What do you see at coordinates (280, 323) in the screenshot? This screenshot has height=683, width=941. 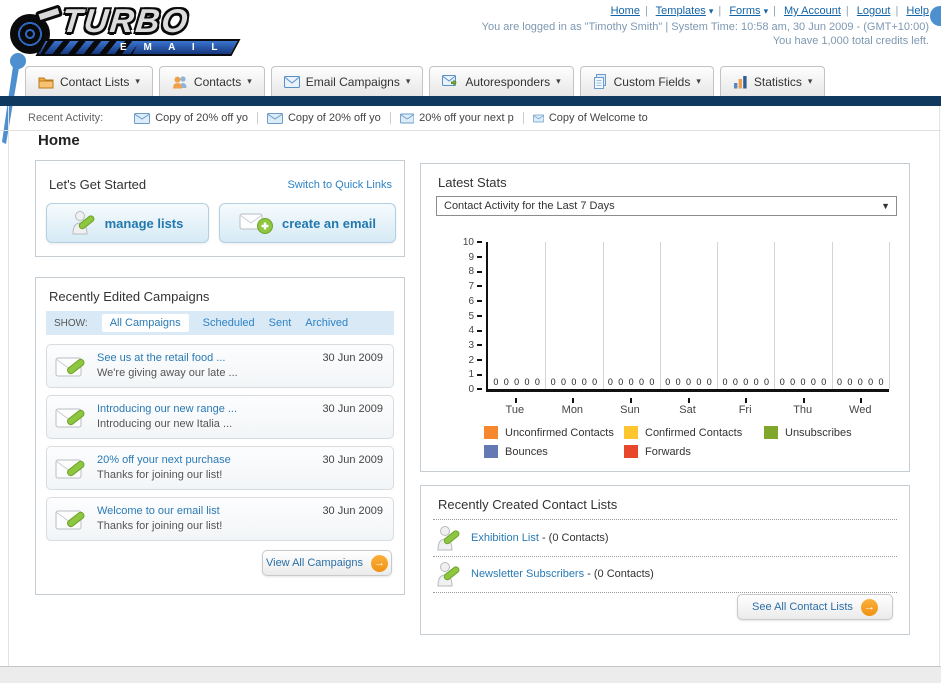 I see `filter-sent: Sent` at bounding box center [280, 323].